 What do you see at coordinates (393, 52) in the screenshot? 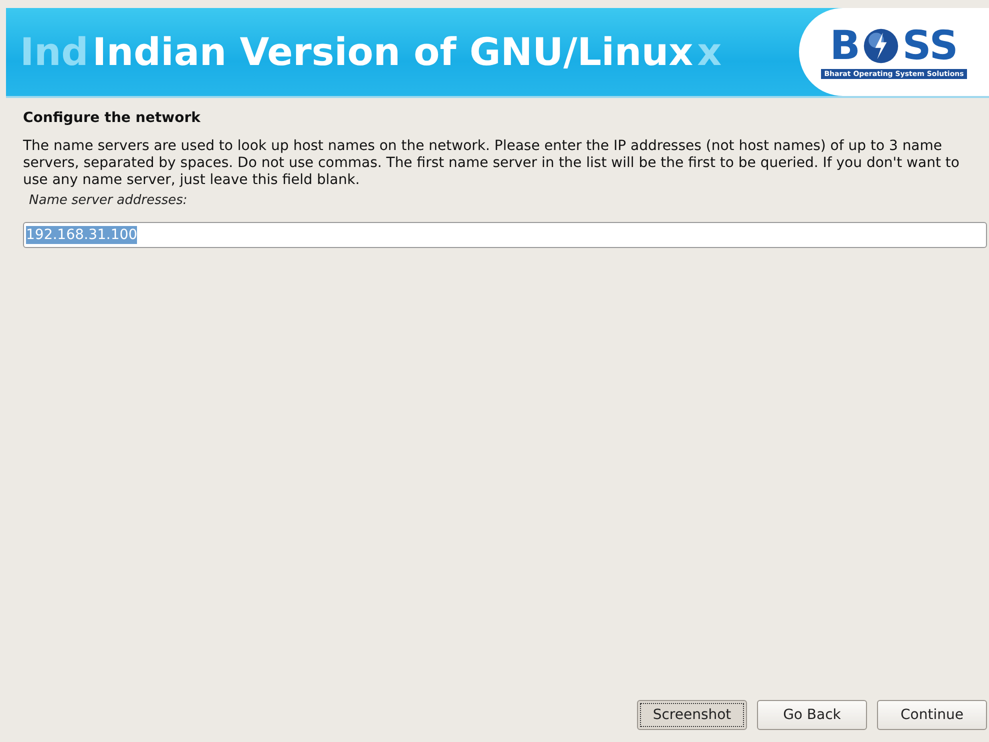
I see `banner-title: Indian Version of GNU/Linux` at bounding box center [393, 52].